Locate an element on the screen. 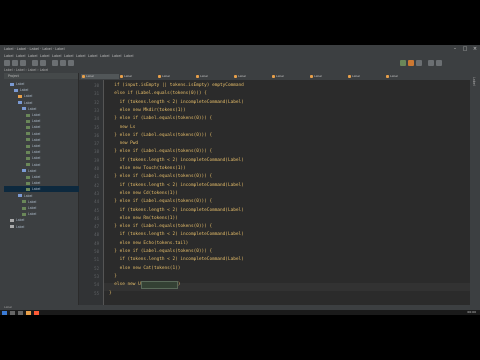 The width and height of the screenshot is (480, 360). undo-icon is located at coordinates (35, 63).